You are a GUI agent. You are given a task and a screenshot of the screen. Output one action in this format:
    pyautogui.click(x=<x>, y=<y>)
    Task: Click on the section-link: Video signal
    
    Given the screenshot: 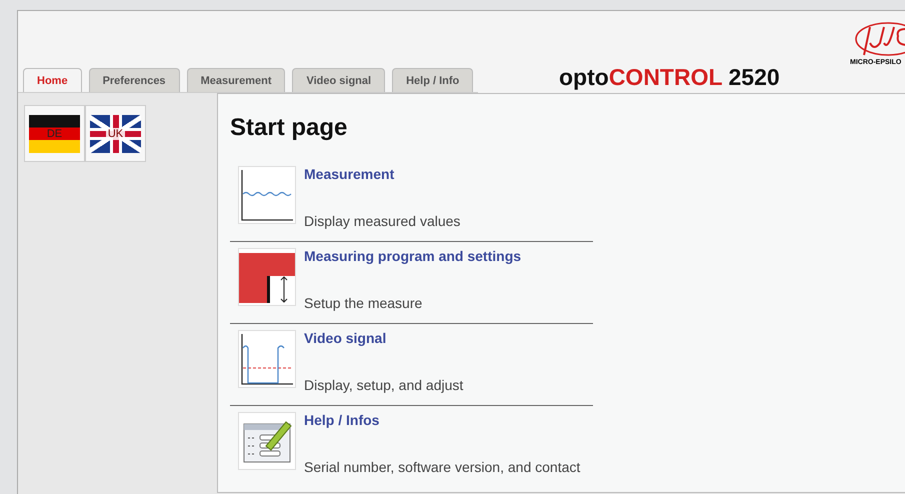 What is the action you would take?
    pyautogui.click(x=384, y=338)
    